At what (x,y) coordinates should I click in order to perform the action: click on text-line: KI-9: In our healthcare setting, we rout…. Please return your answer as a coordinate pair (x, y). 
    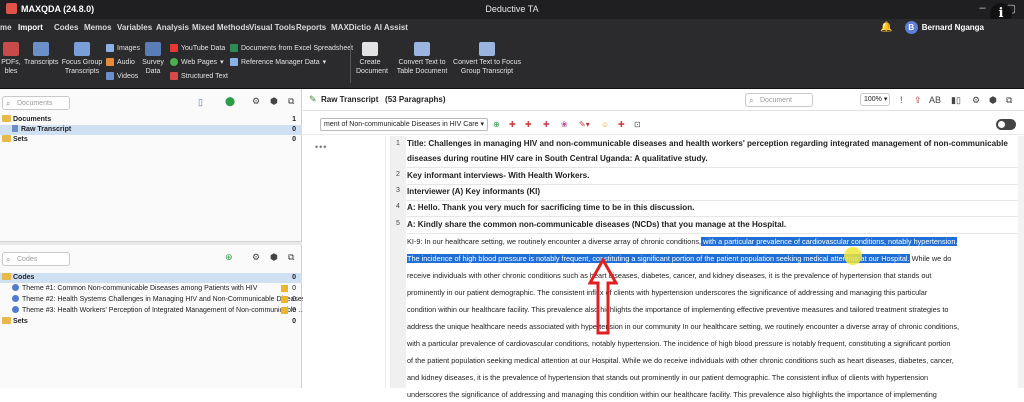
    Looking at the image, I should click on (682, 241).